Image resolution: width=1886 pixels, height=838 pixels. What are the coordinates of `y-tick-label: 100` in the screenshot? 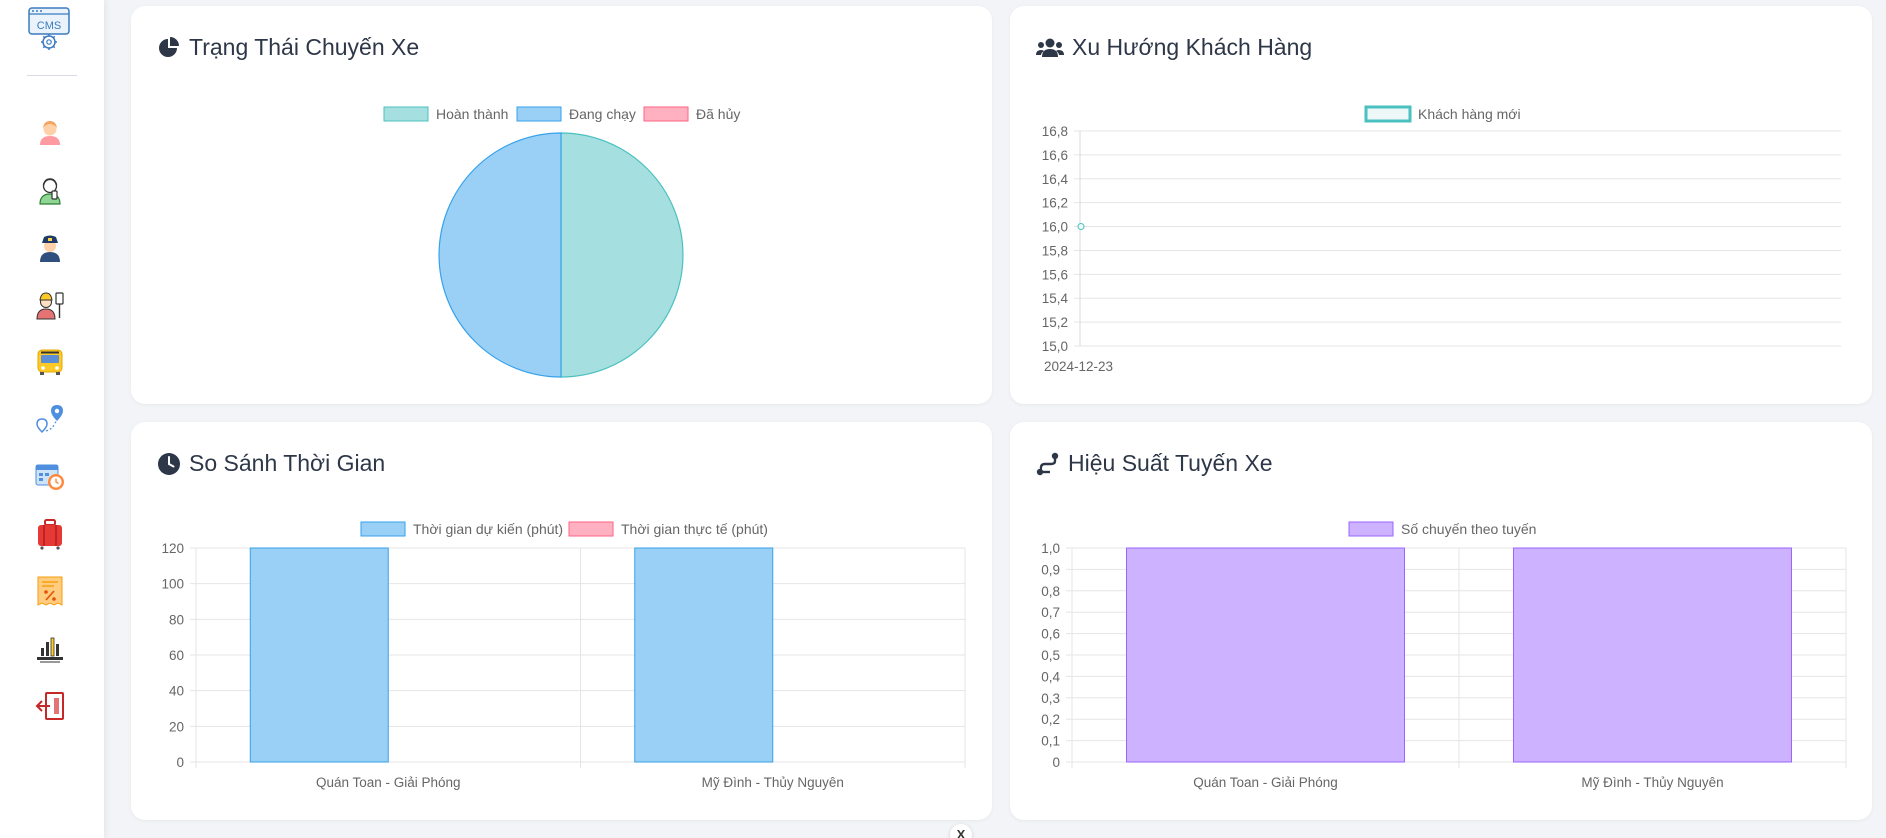 It's located at (172, 584).